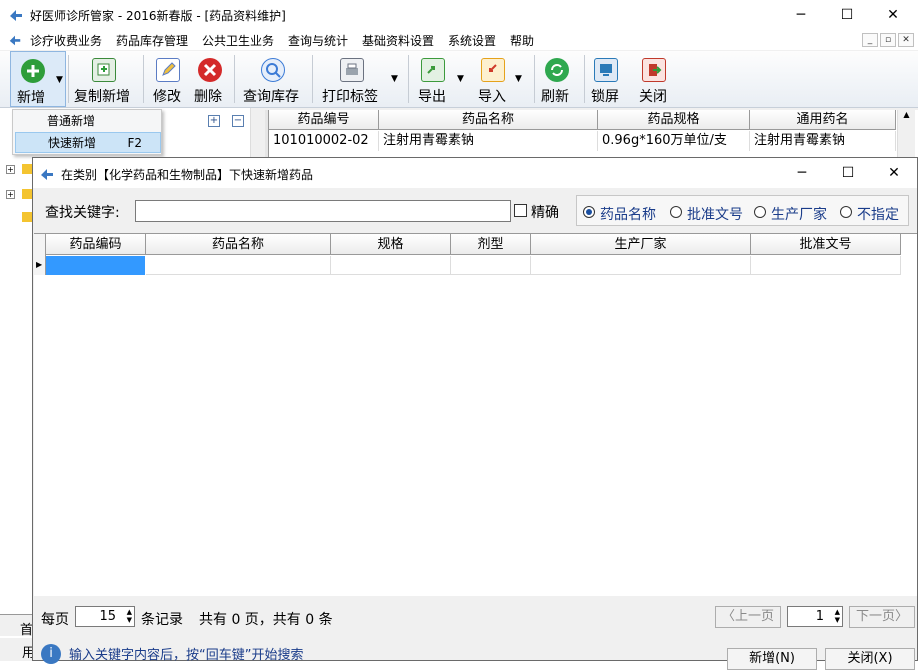 The height and width of the screenshot is (670, 918). What do you see at coordinates (846, 212) in the screenshot?
I see `radio-unspecified` at bounding box center [846, 212].